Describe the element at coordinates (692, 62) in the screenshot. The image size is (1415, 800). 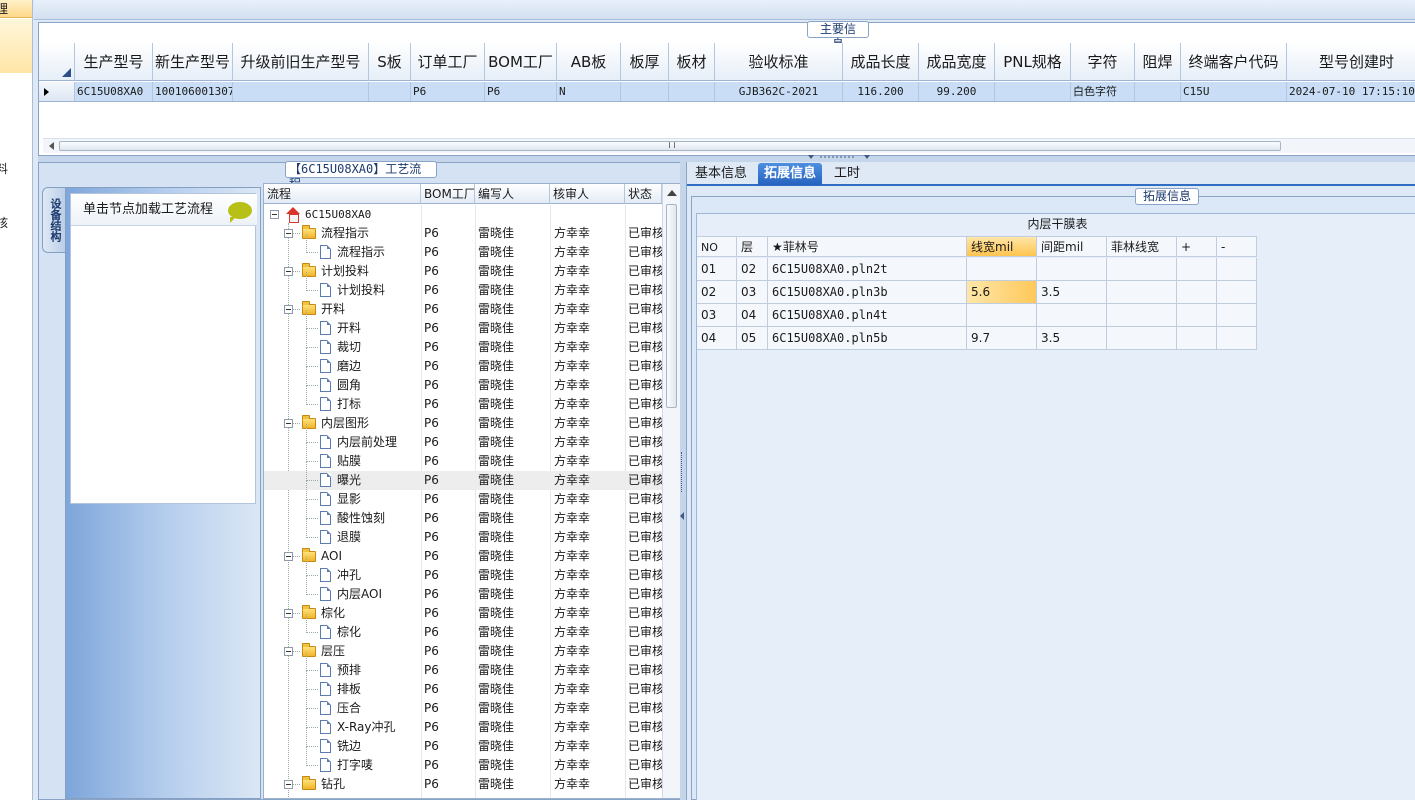
I see `column-header: 板材` at that location.